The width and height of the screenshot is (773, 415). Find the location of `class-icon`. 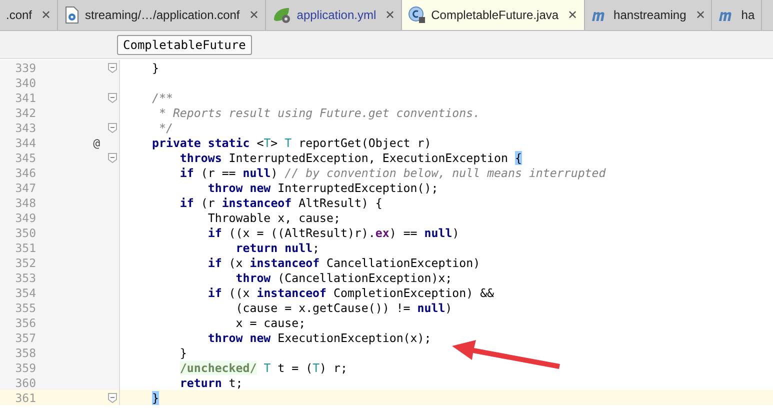

class-icon is located at coordinates (417, 15).